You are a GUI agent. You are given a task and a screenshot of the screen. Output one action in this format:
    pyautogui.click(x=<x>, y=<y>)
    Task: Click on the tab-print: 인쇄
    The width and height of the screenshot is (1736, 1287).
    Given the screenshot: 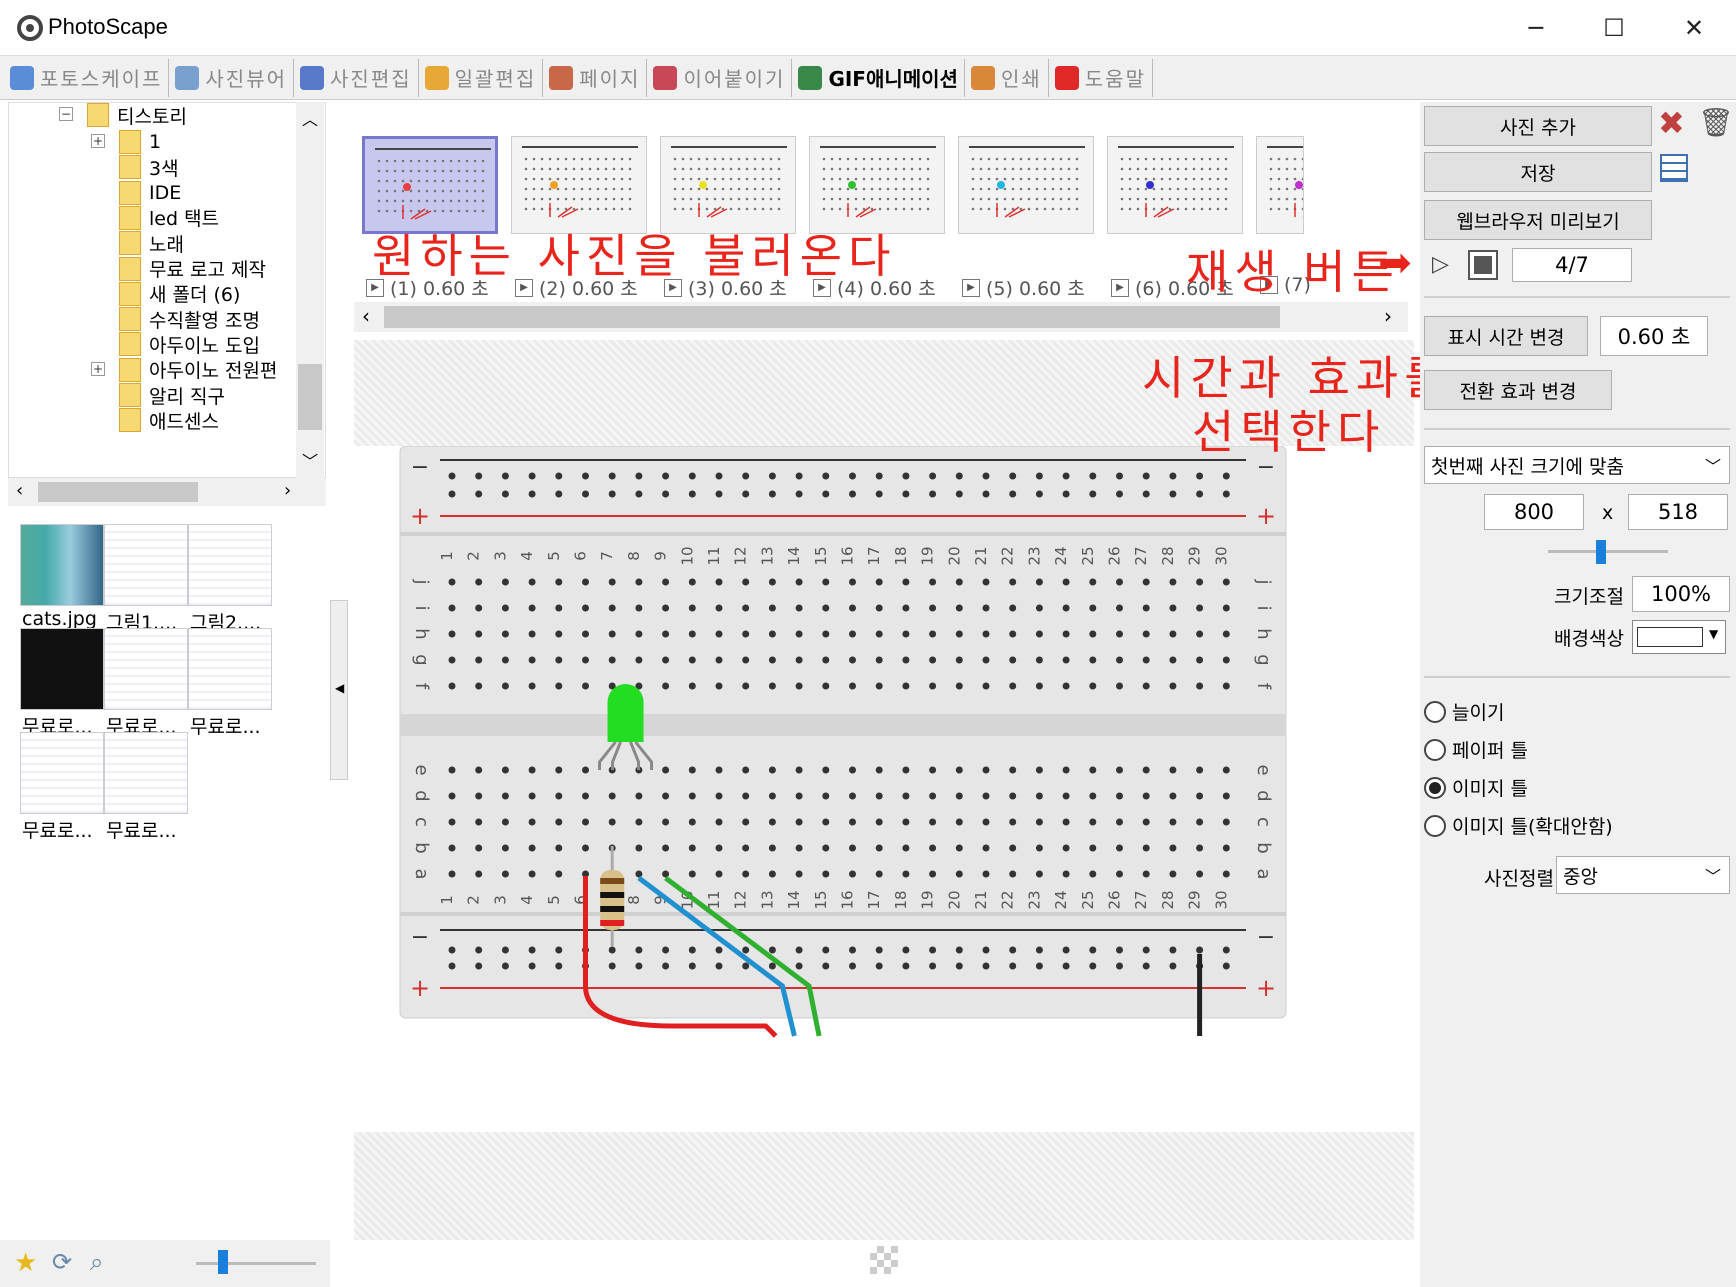 What is the action you would take?
    pyautogui.click(x=1007, y=77)
    